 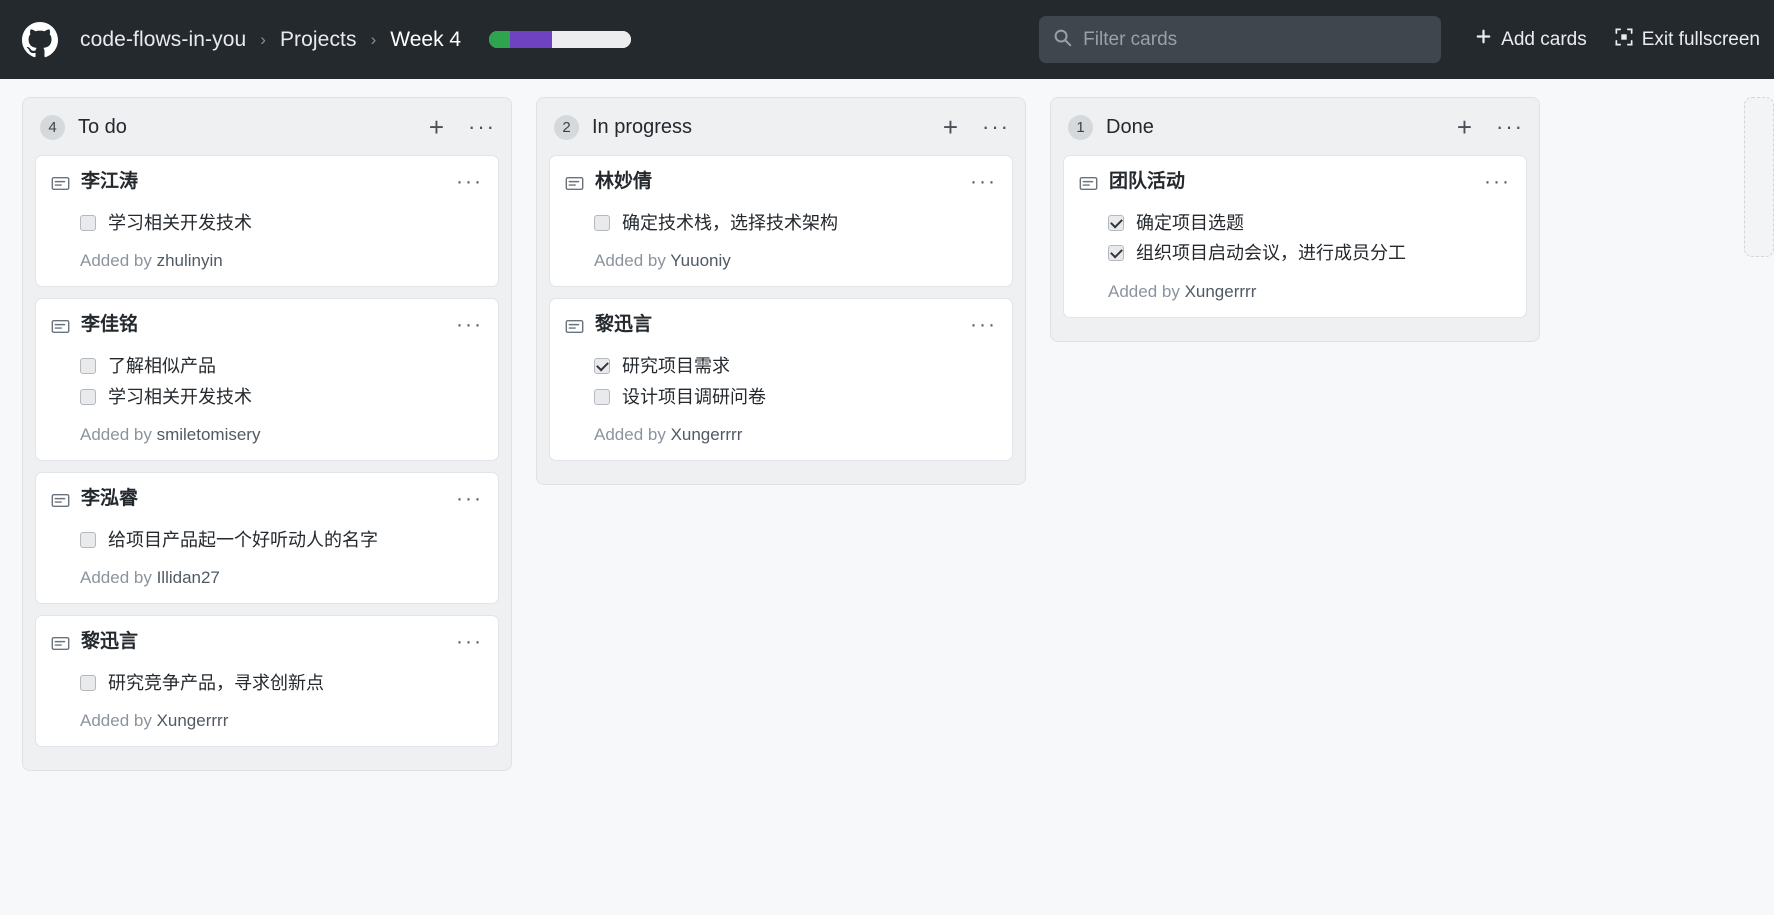 I want to click on card-task: 组织项目启动会议，进行成员分工, so click(x=1309, y=253).